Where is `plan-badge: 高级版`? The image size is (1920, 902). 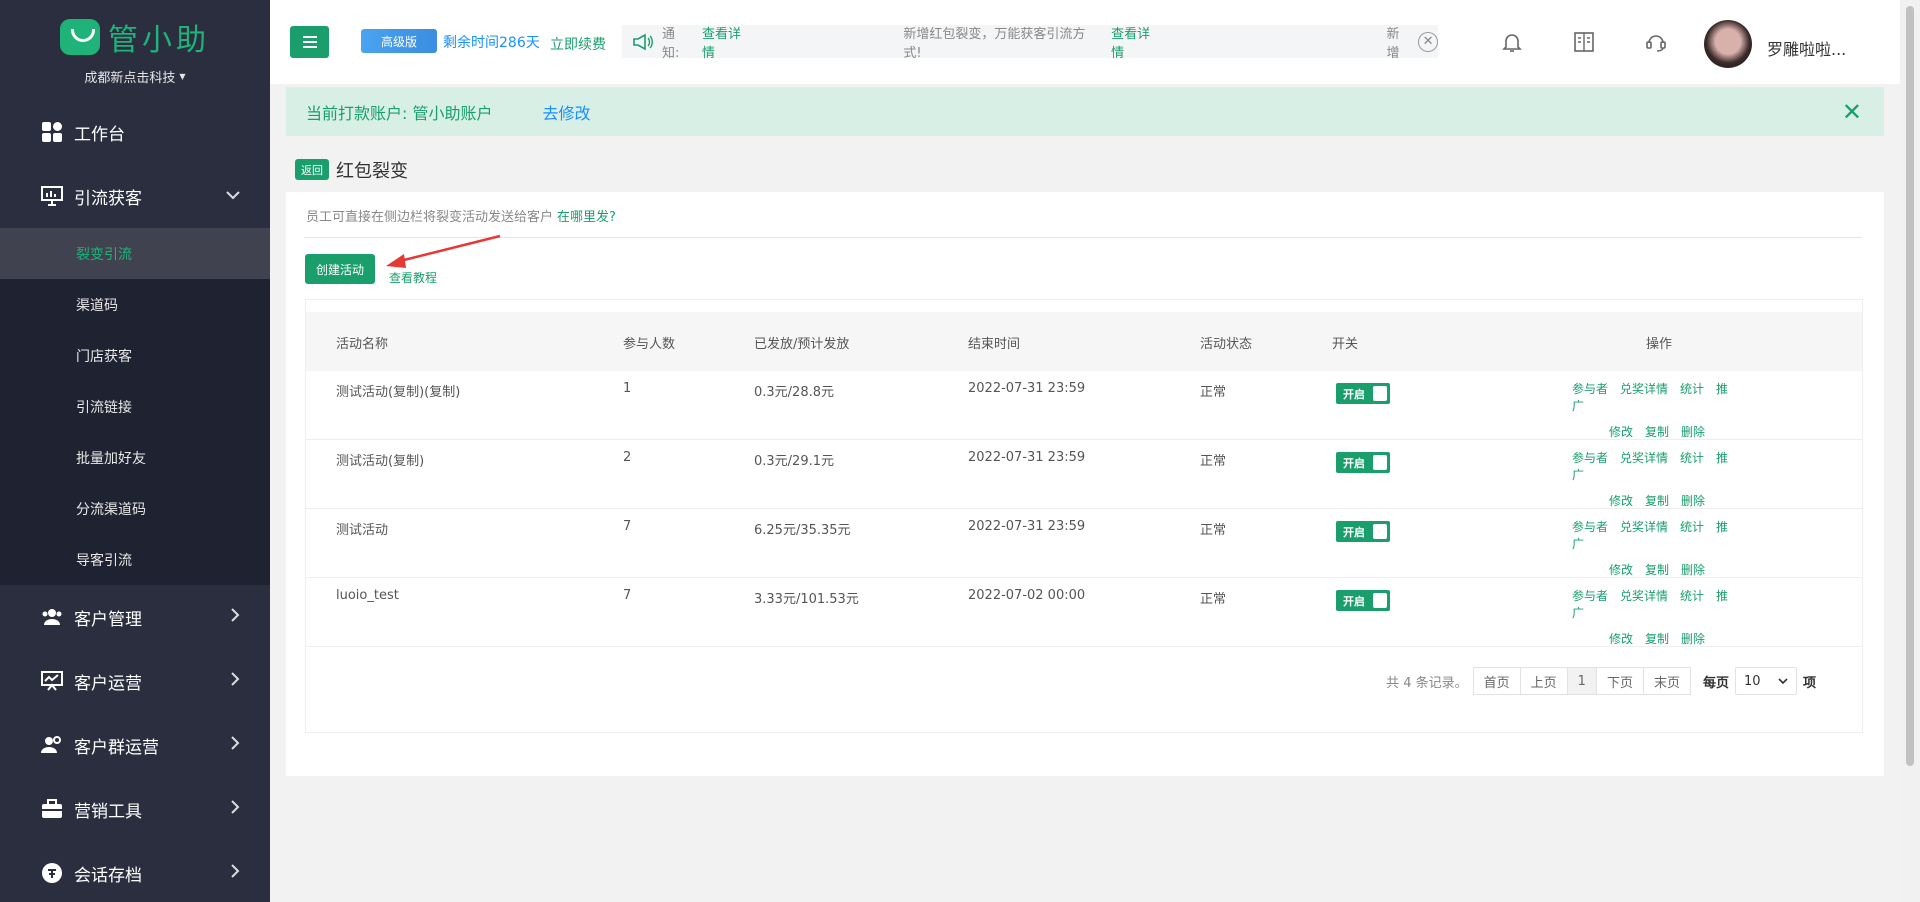 plan-badge: 高级版 is located at coordinates (399, 41).